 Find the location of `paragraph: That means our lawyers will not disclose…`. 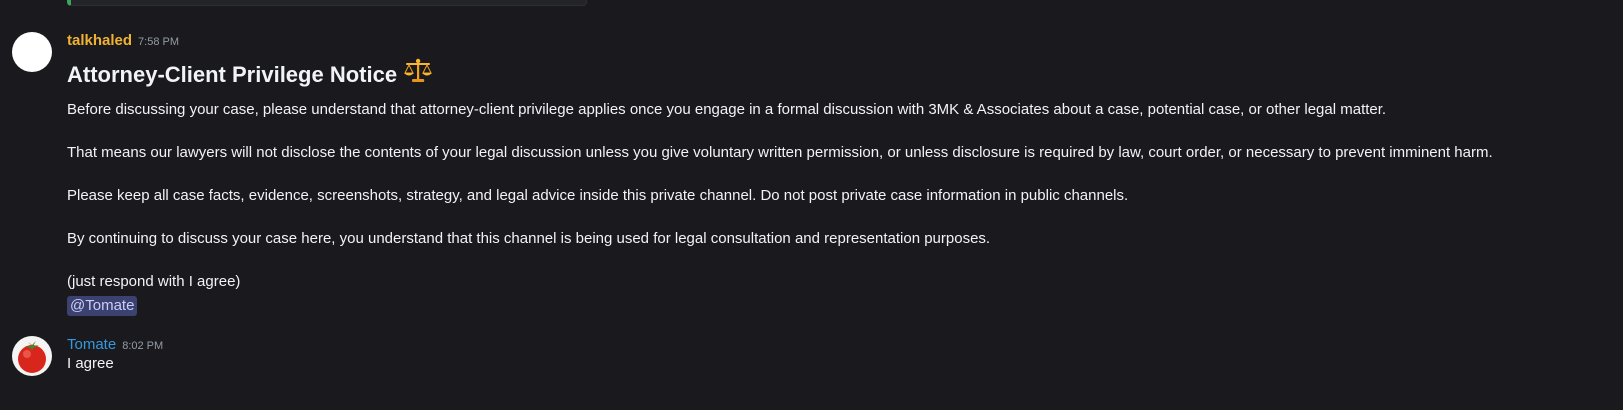

paragraph: That means our lawyers will not disclose… is located at coordinates (780, 152).